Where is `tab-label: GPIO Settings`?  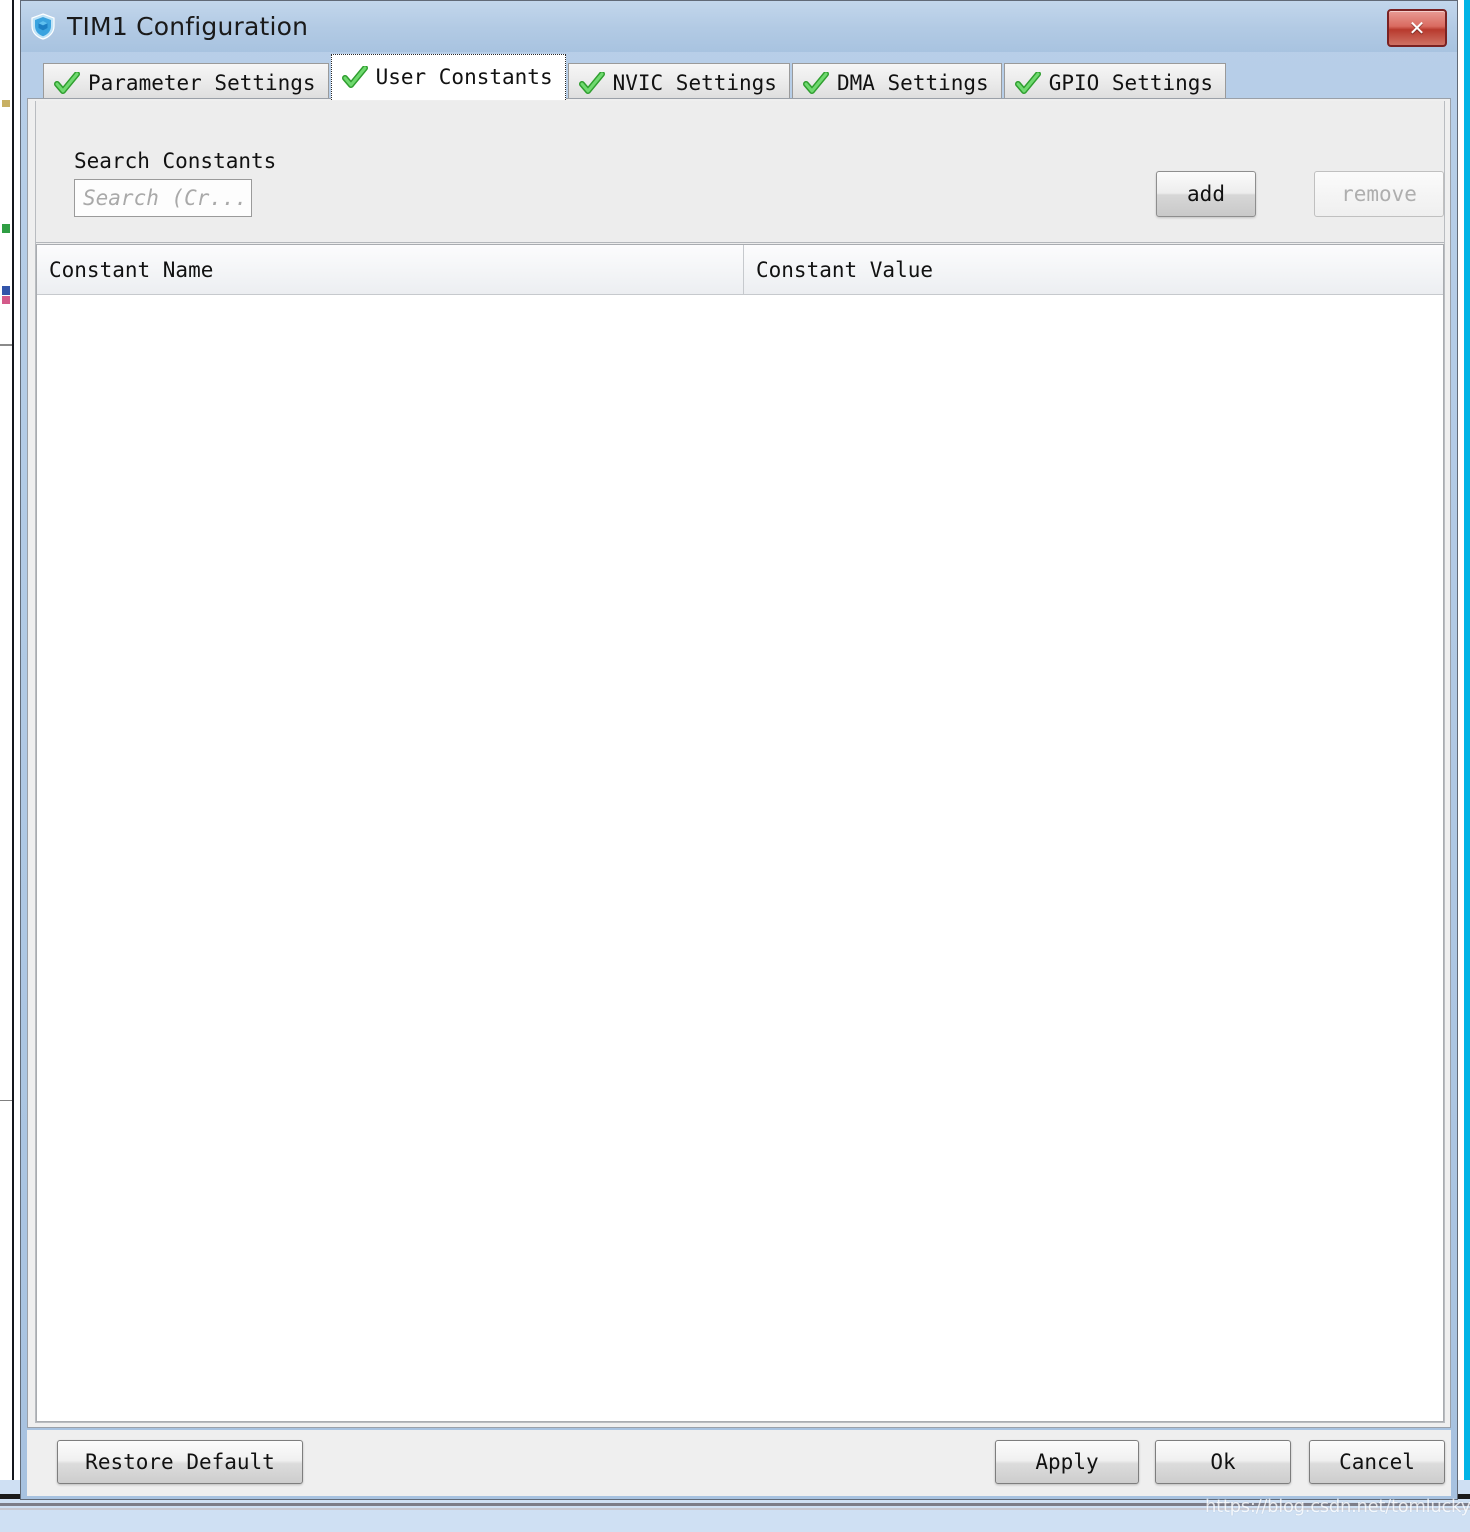 tab-label: GPIO Settings is located at coordinates (1131, 83).